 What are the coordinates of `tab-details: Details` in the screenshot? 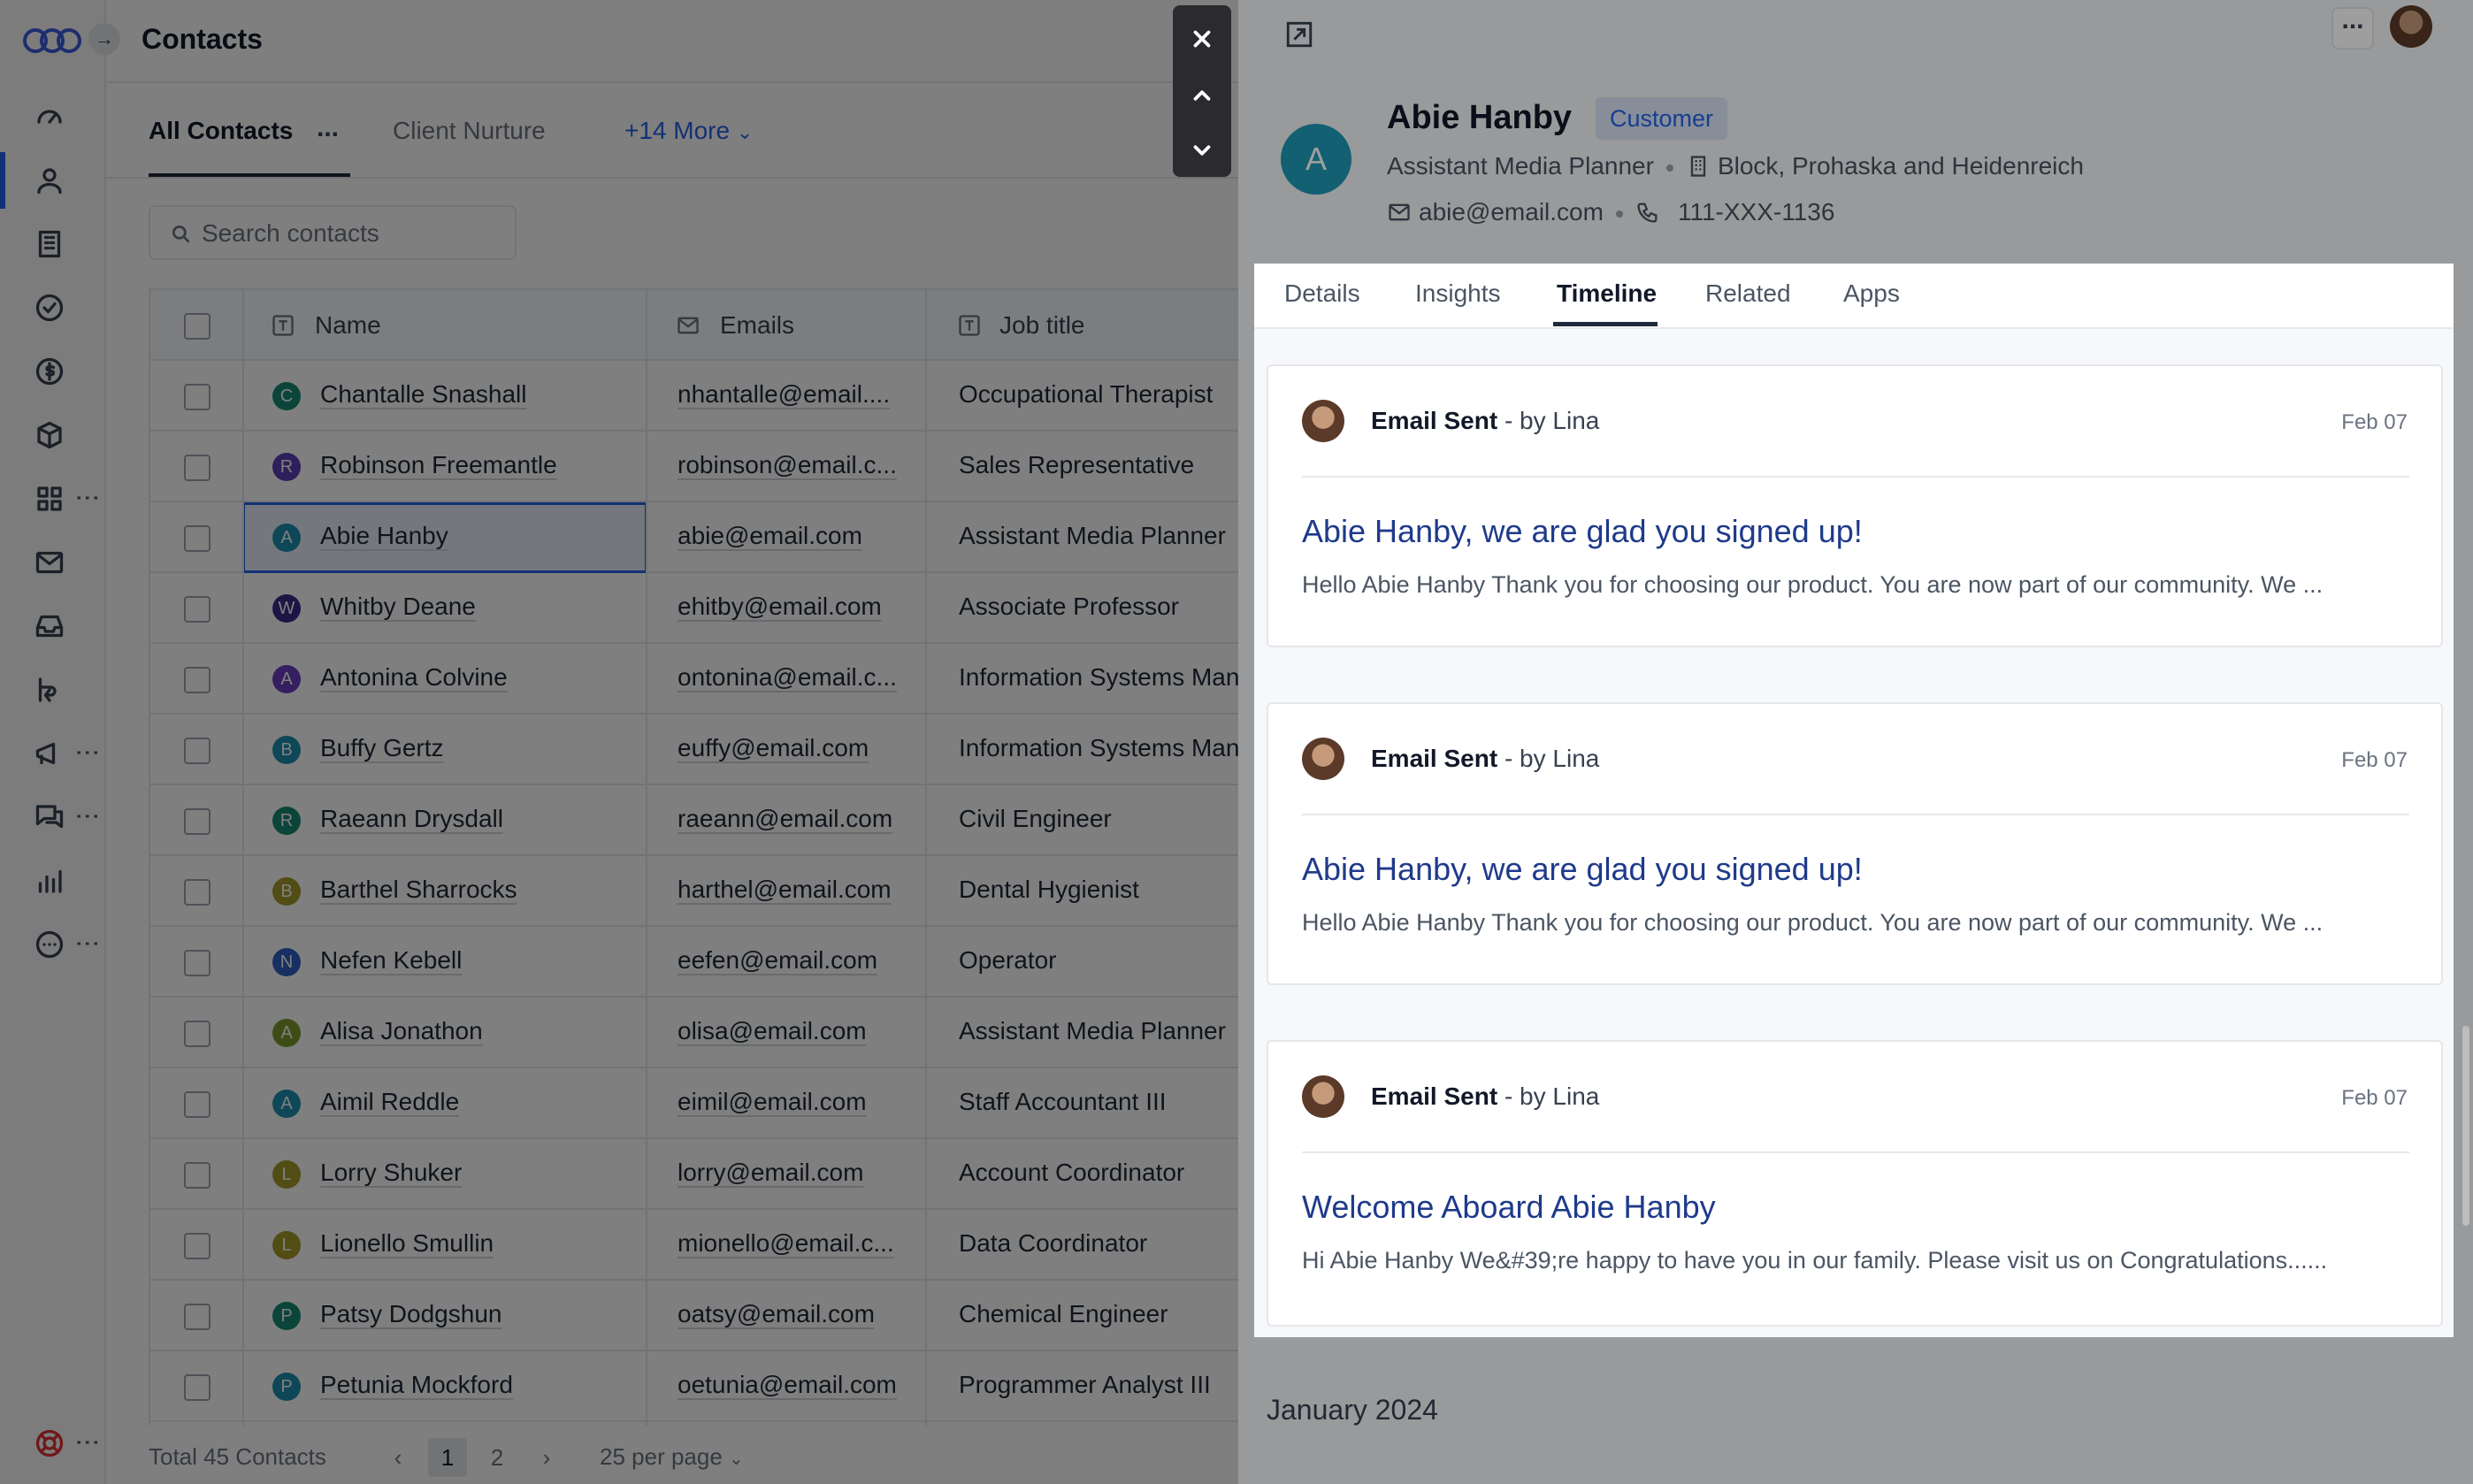 It's located at (1322, 293).